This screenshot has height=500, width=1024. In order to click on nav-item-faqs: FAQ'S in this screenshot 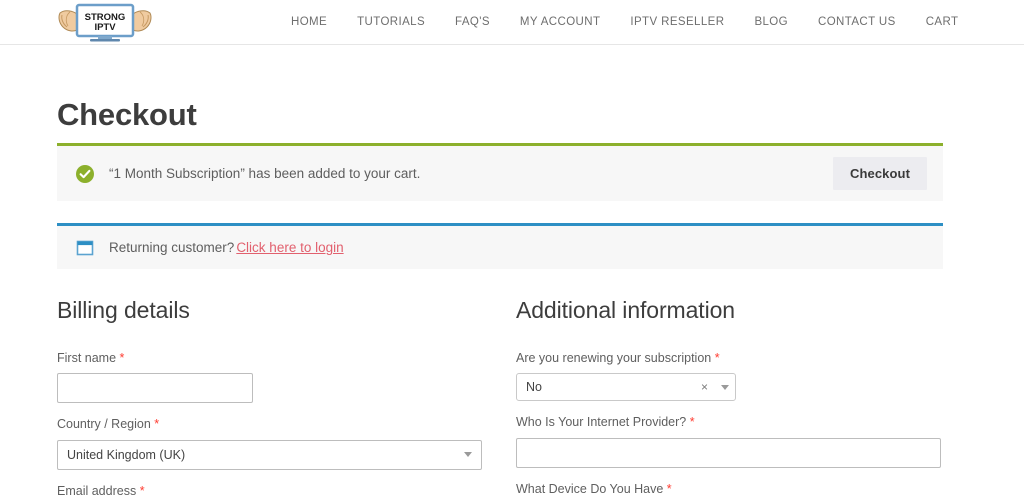, I will do `click(472, 22)`.